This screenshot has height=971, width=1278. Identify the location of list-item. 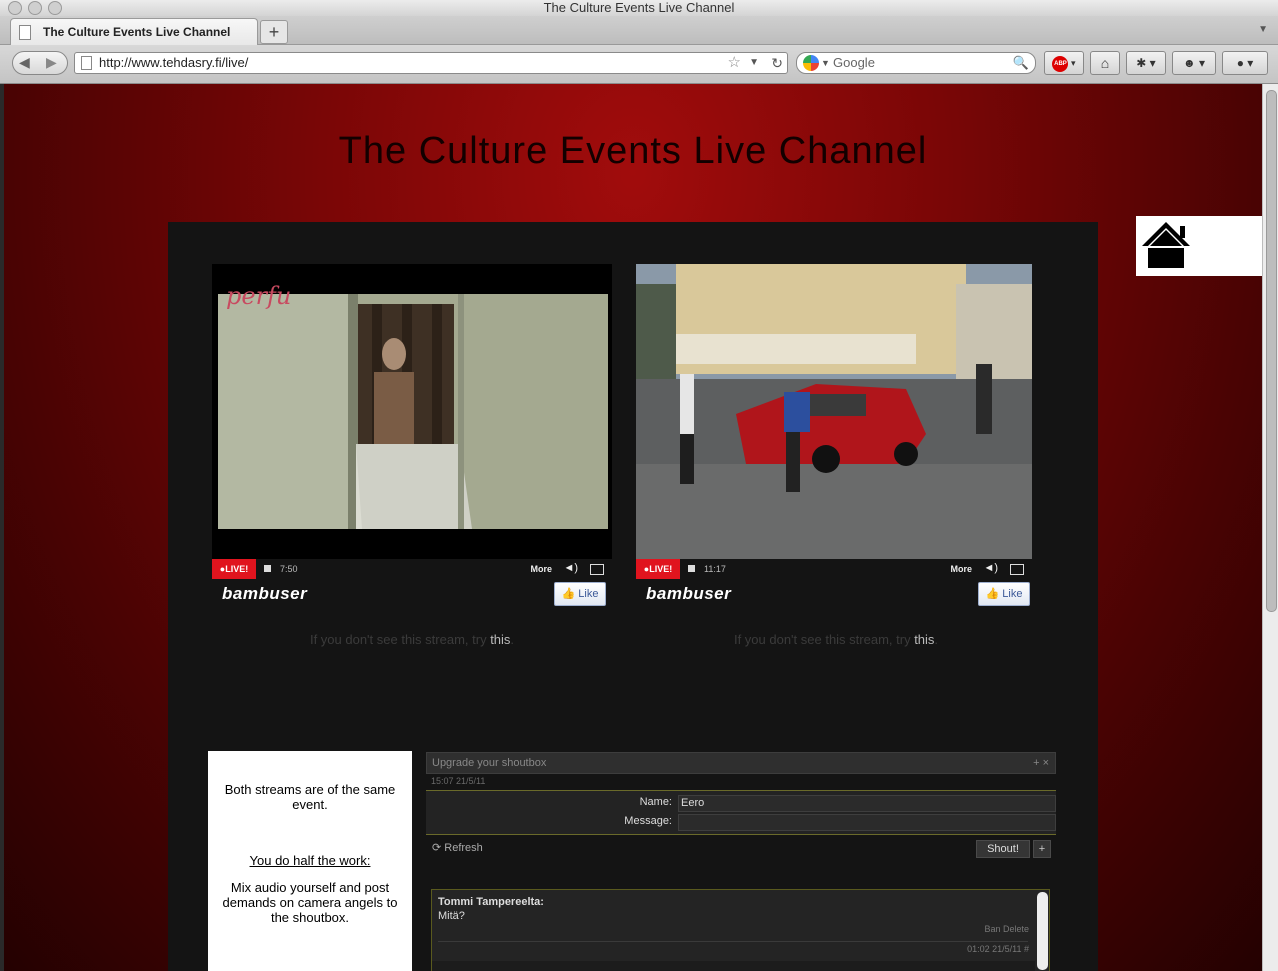
(733, 966).